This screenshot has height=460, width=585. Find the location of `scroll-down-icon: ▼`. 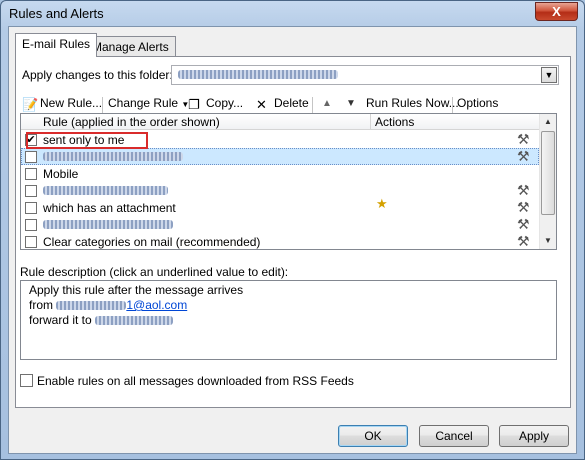

scroll-down-icon: ▼ is located at coordinates (548, 241).